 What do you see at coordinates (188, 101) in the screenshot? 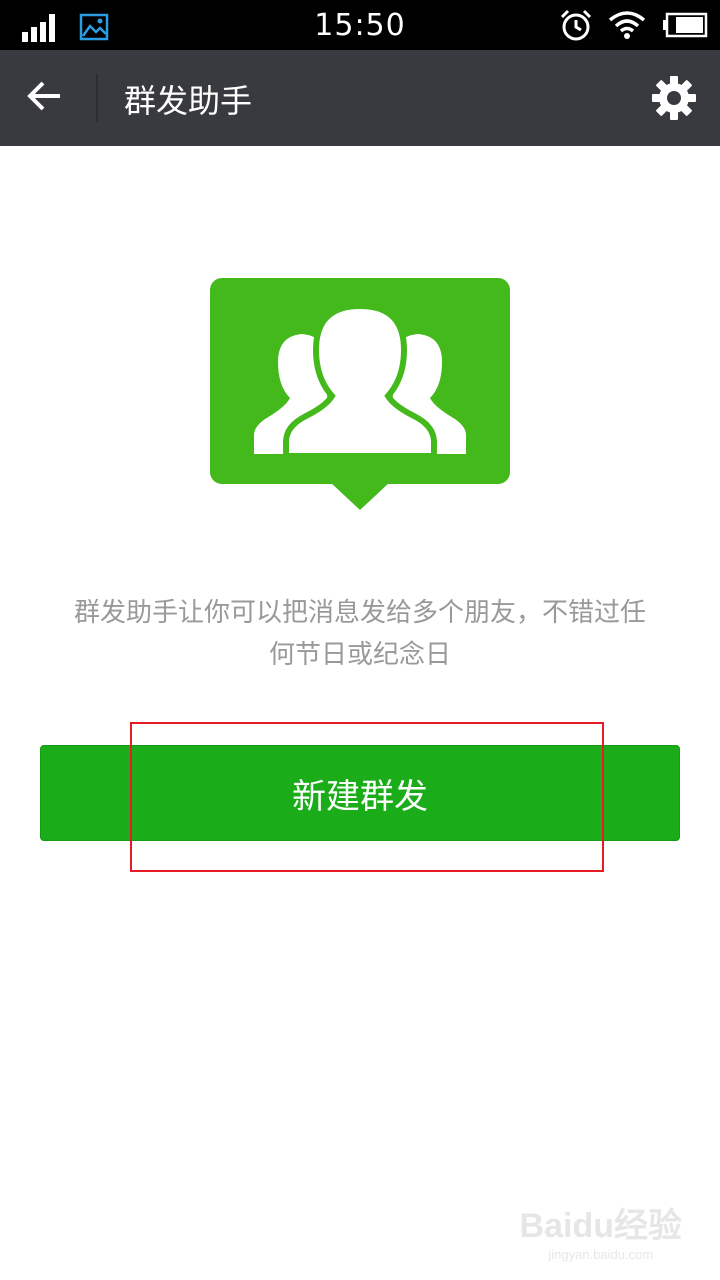
I see `page-title: 群发助手` at bounding box center [188, 101].